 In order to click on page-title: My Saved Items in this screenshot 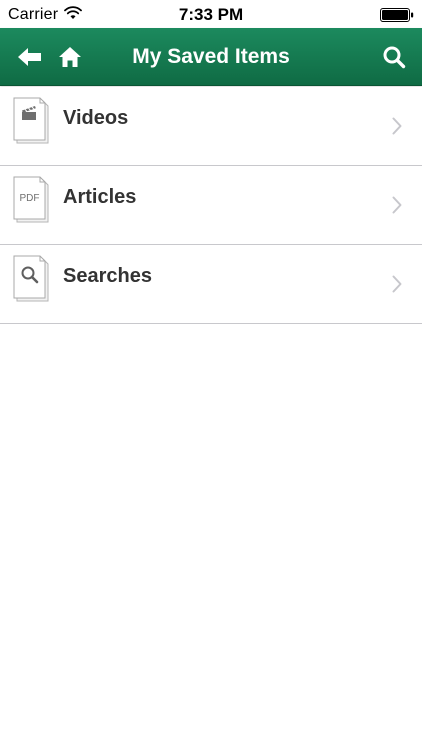, I will do `click(211, 56)`.